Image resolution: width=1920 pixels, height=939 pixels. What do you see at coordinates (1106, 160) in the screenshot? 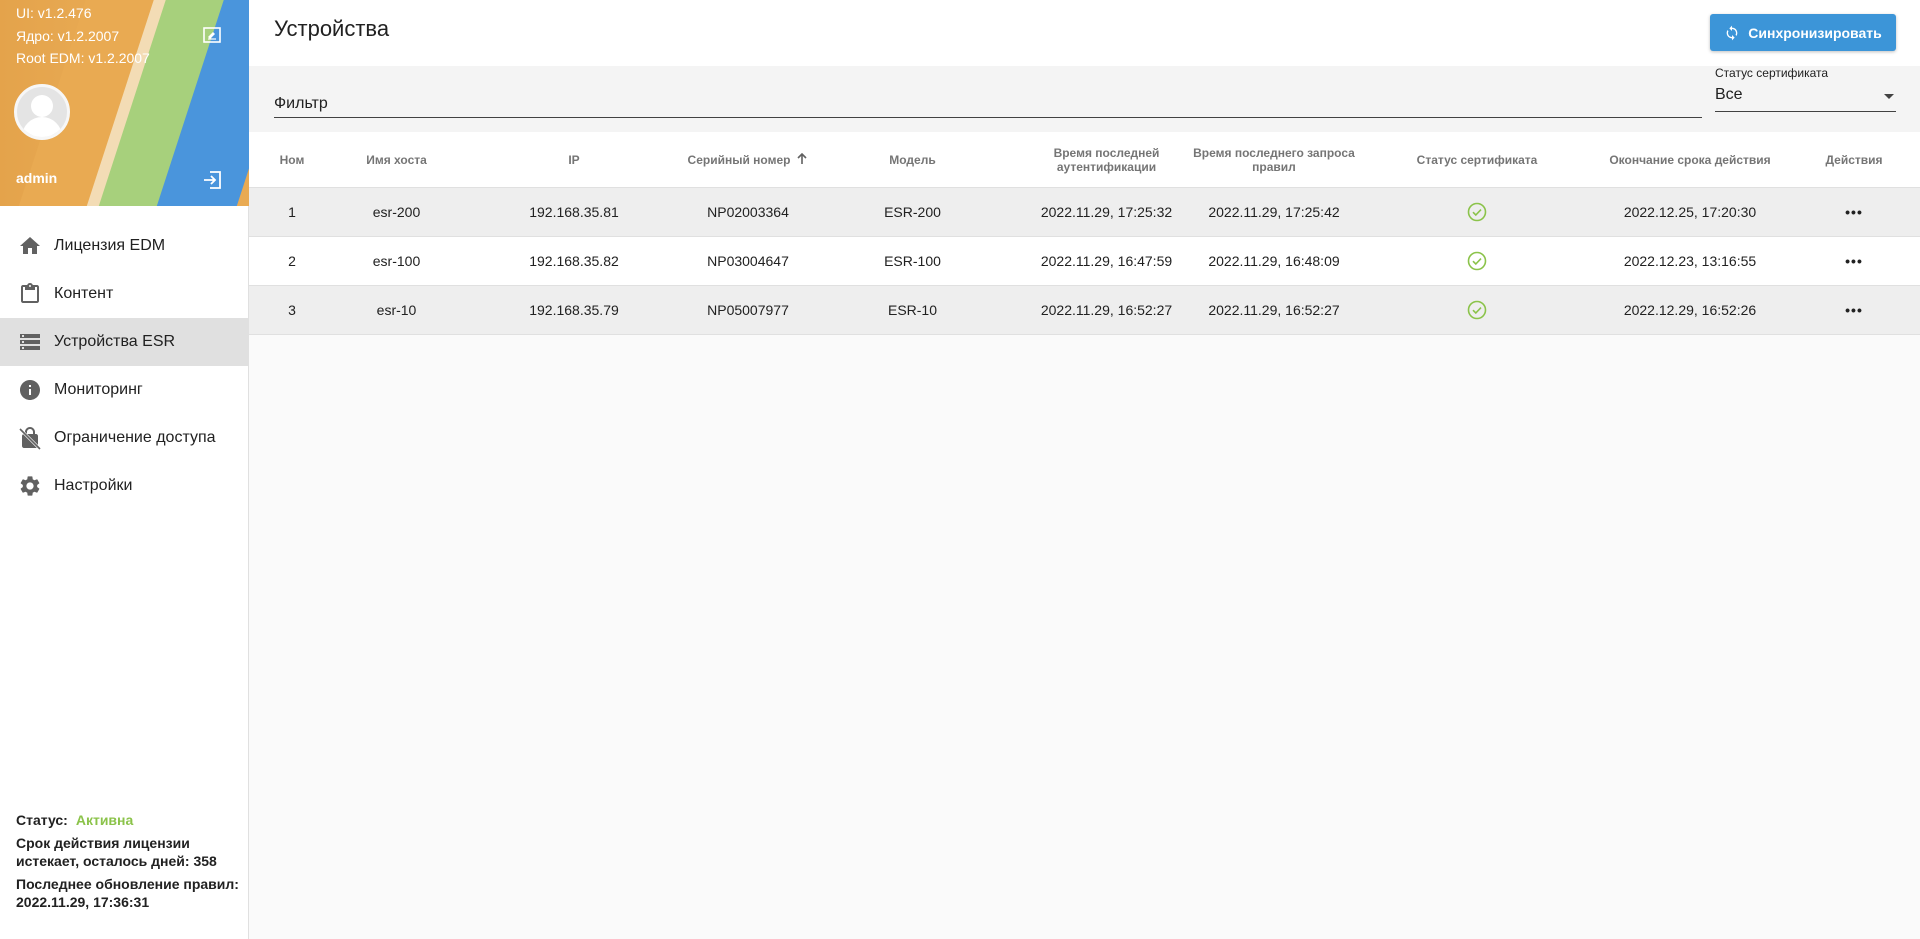
I see `col-header-last-auth: Время последней аутентификации` at bounding box center [1106, 160].